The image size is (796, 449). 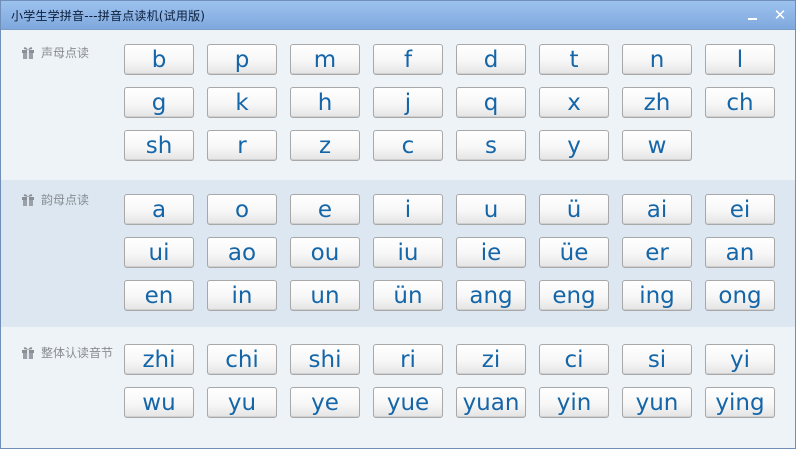 I want to click on pinyin-key-finals-5: ü, so click(x=574, y=209).